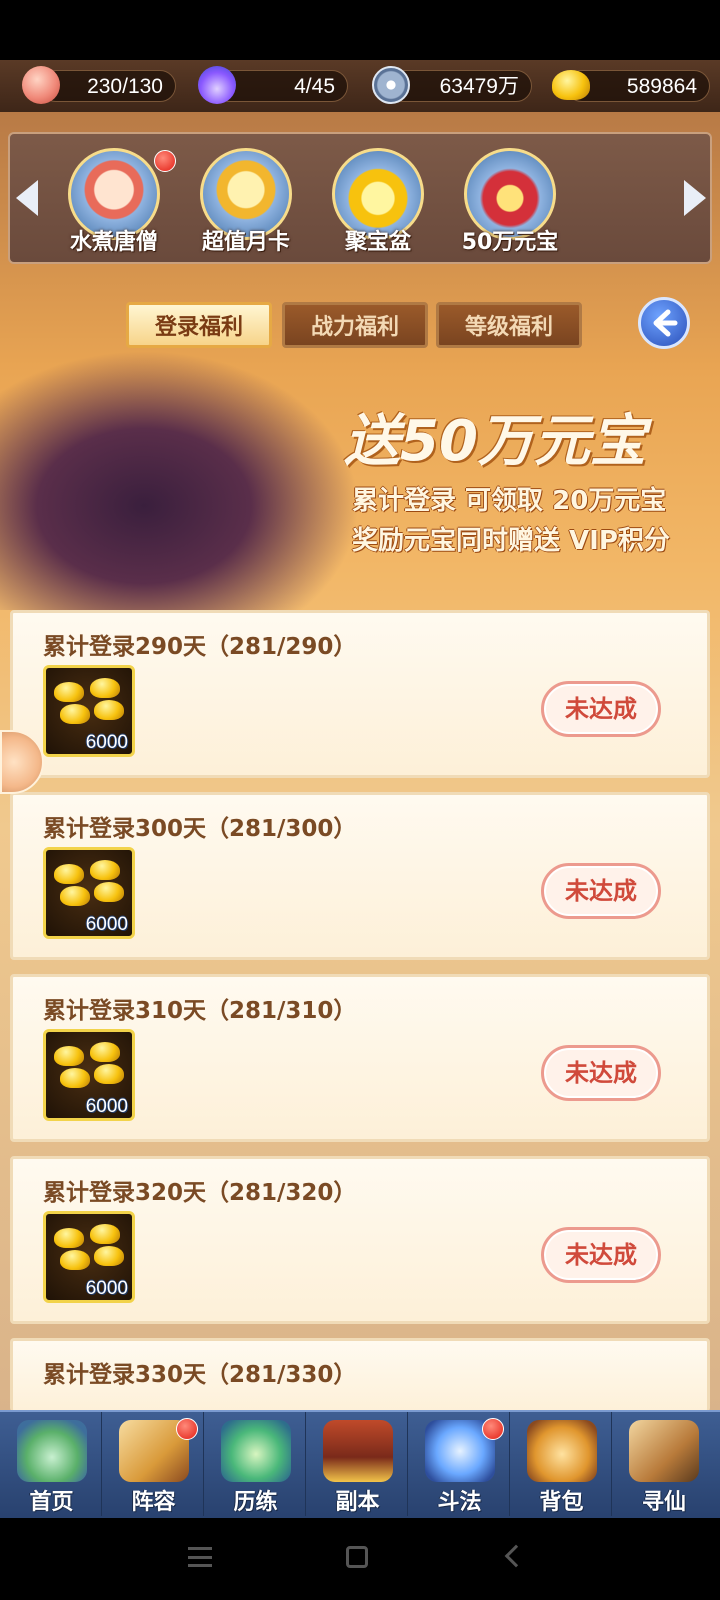  Describe the element at coordinates (27, 198) in the screenshot. I see `carousel-left-arrow` at that location.